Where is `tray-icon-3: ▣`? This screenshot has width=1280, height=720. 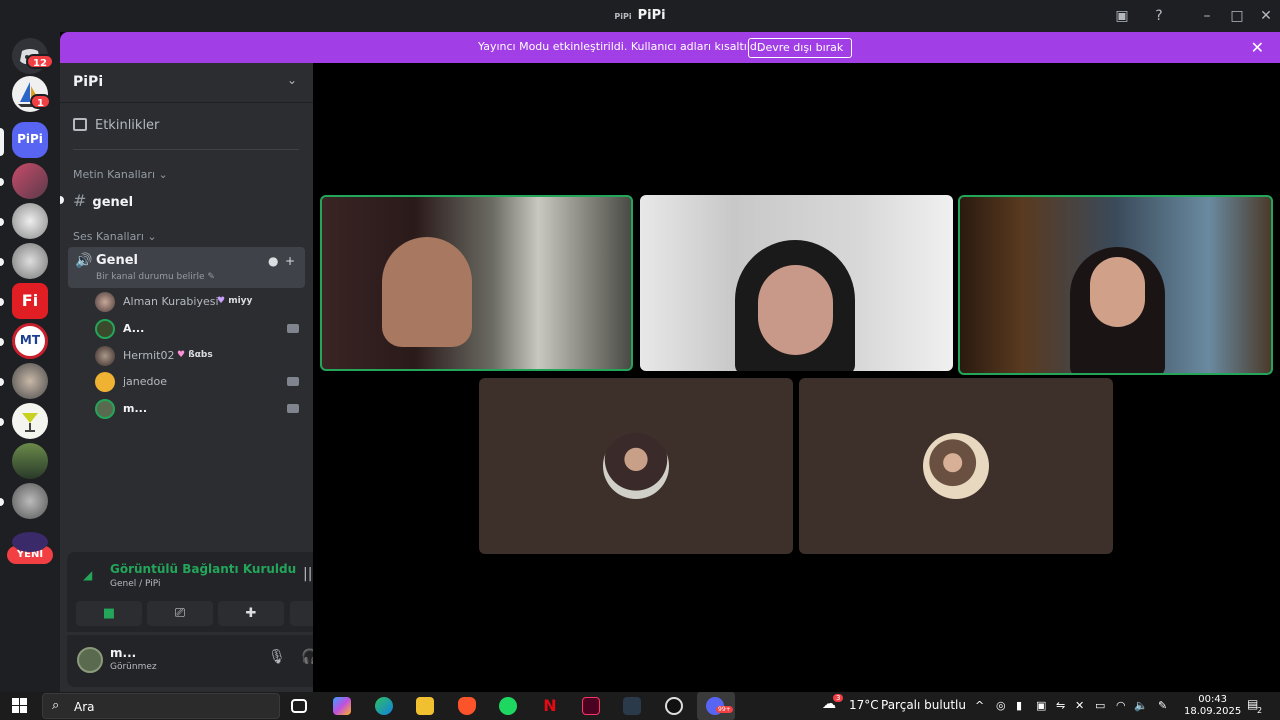
tray-icon-3: ▣ is located at coordinates (1041, 705).